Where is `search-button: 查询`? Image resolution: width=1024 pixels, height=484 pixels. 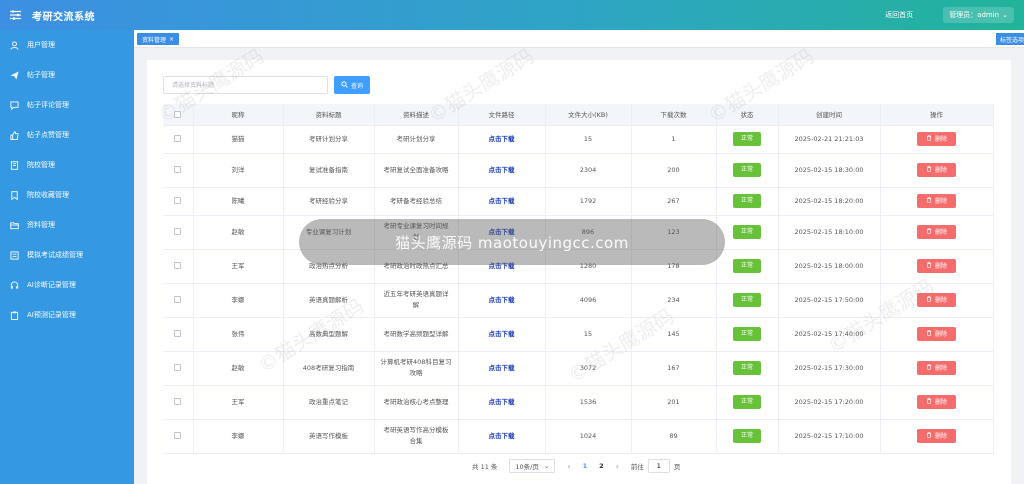 search-button: 查询 is located at coordinates (352, 85).